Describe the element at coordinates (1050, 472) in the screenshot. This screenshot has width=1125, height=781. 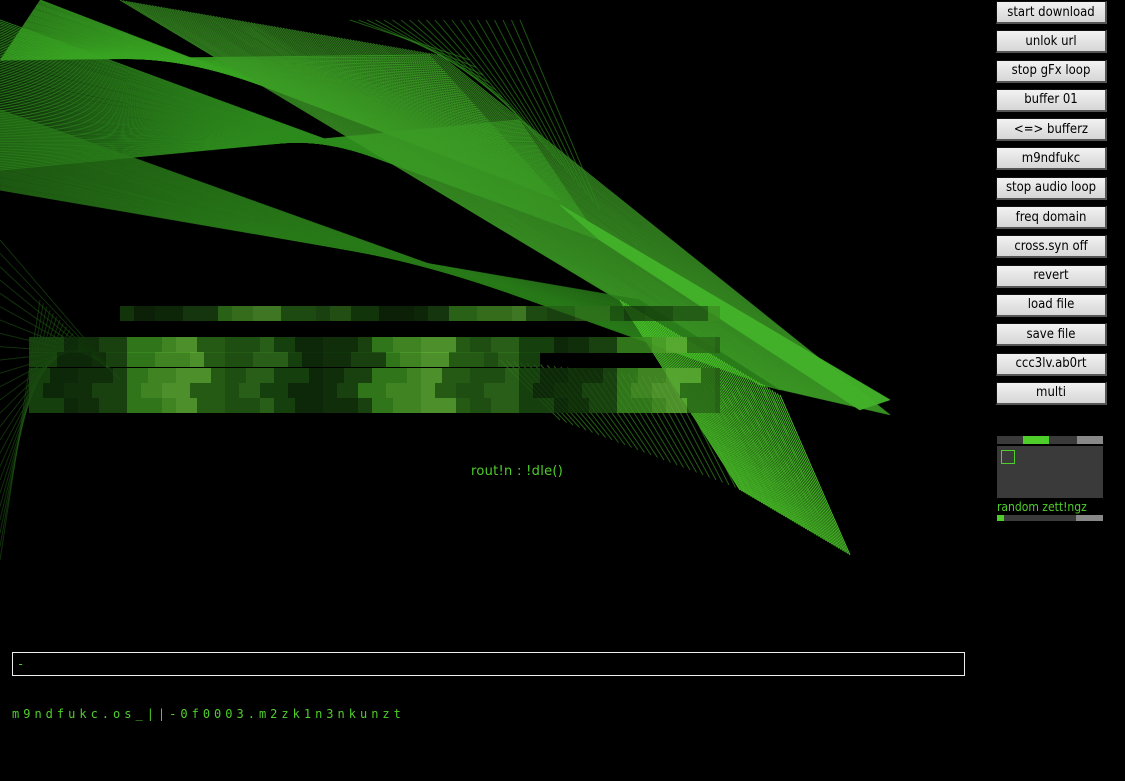
I see `random-settings-panel` at that location.